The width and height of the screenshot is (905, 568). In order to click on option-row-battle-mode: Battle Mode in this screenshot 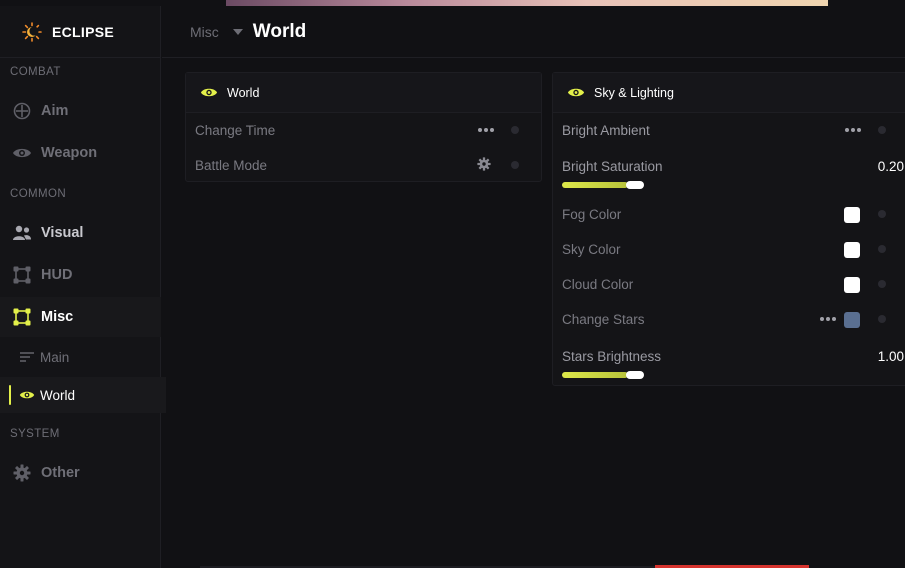, I will do `click(363, 165)`.